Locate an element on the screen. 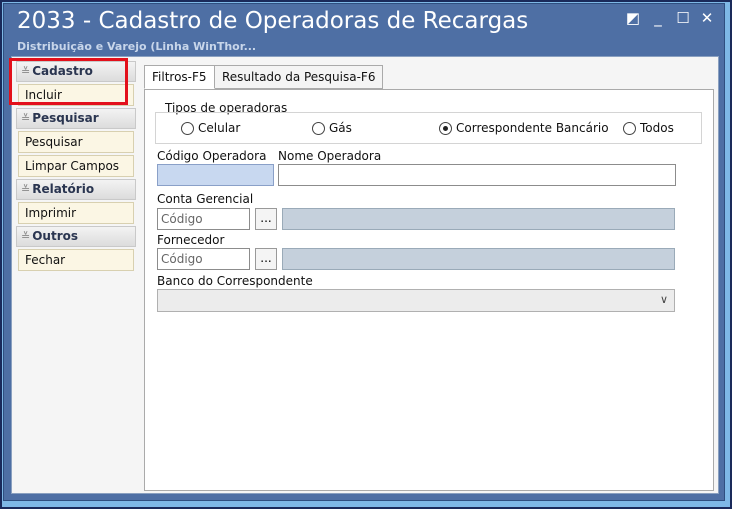 This screenshot has width=732, height=509. sidebar-section-label: Relatório is located at coordinates (63, 189).